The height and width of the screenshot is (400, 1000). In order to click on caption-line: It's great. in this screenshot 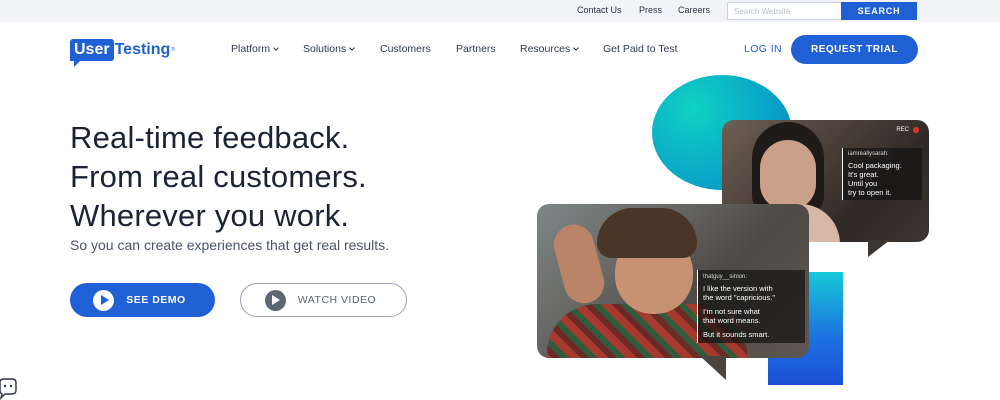, I will do `click(863, 174)`.